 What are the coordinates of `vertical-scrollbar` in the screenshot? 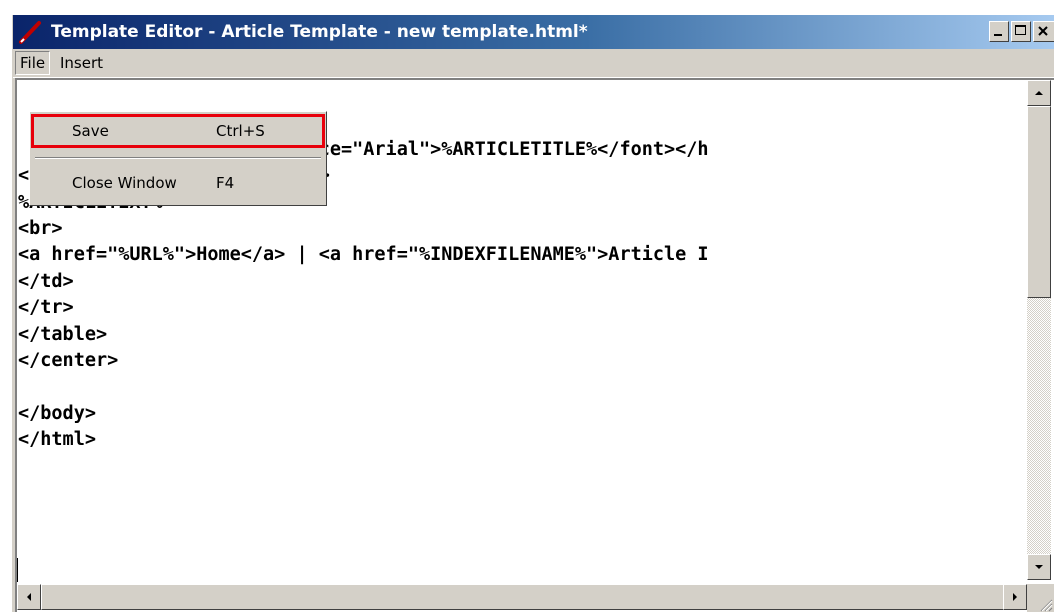 It's located at (1039, 330).